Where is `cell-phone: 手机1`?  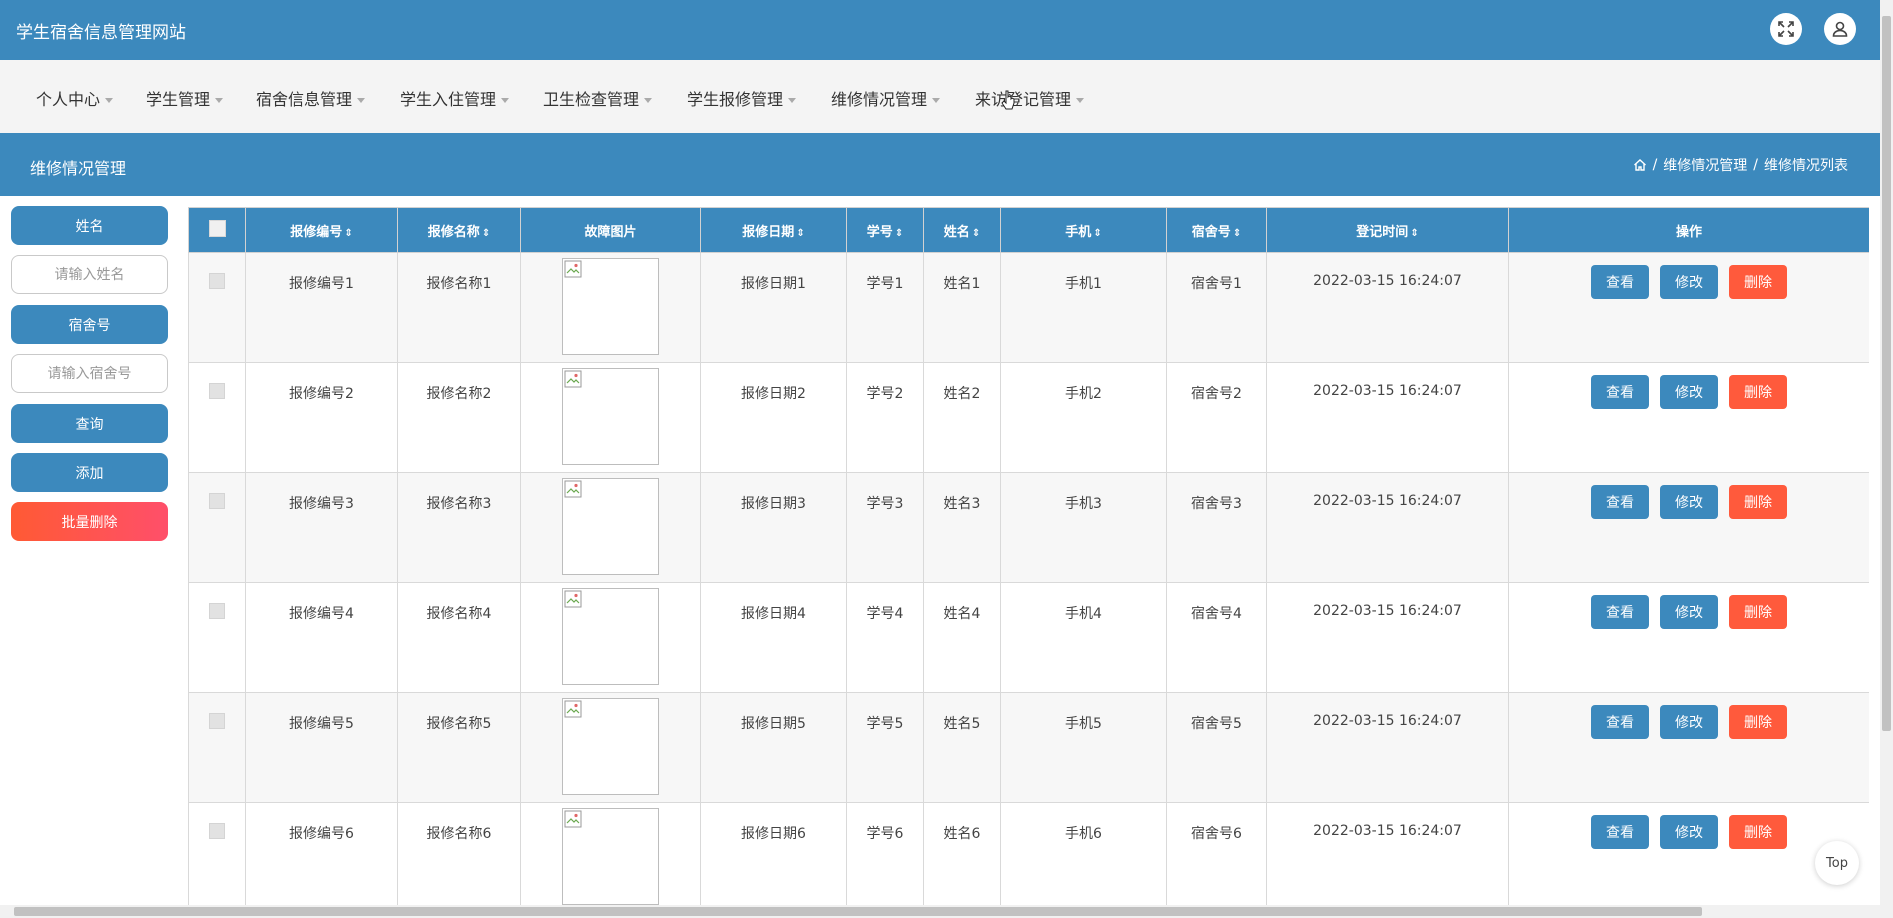 cell-phone: 手机1 is located at coordinates (1083, 307).